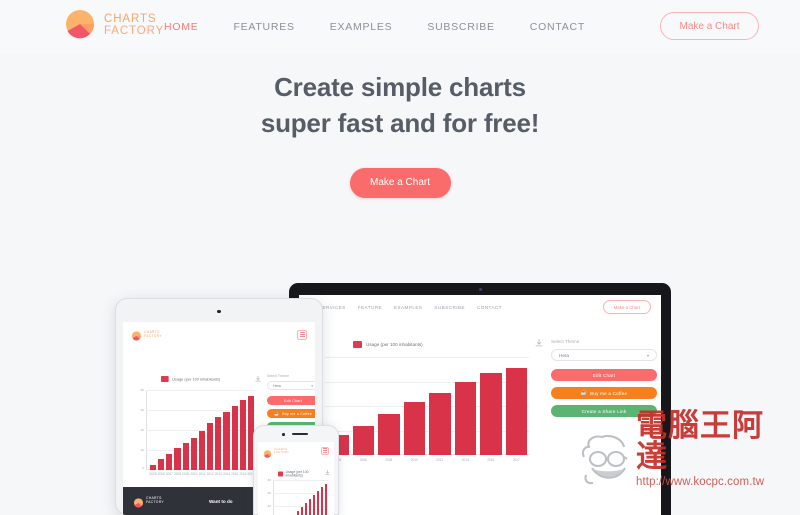 The image size is (800, 515). What do you see at coordinates (370, 307) in the screenshot?
I see `app-nav-feature: FEATURE` at bounding box center [370, 307].